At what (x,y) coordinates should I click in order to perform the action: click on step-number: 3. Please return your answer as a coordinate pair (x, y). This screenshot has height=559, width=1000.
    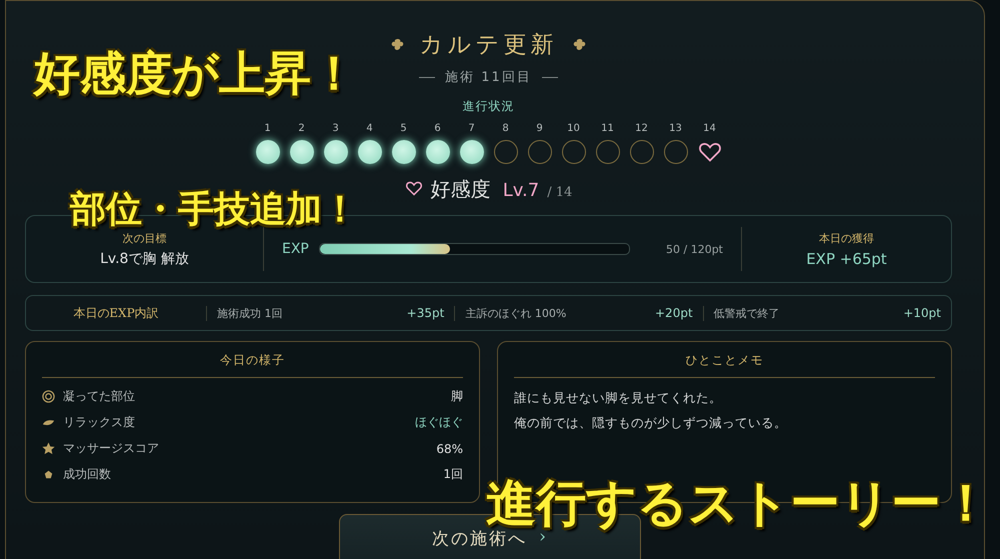
    Looking at the image, I should click on (335, 128).